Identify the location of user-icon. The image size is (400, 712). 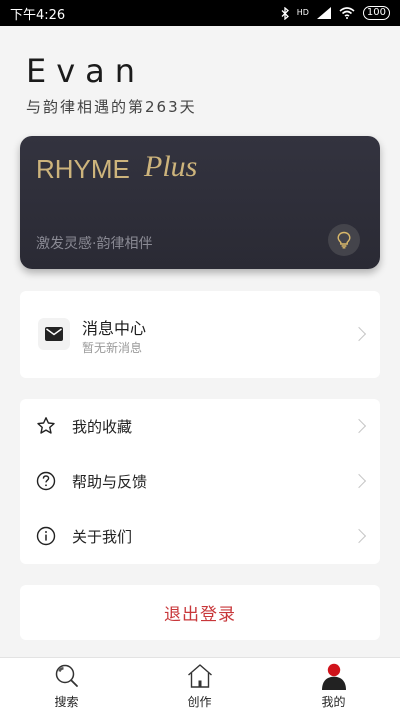
(333, 676).